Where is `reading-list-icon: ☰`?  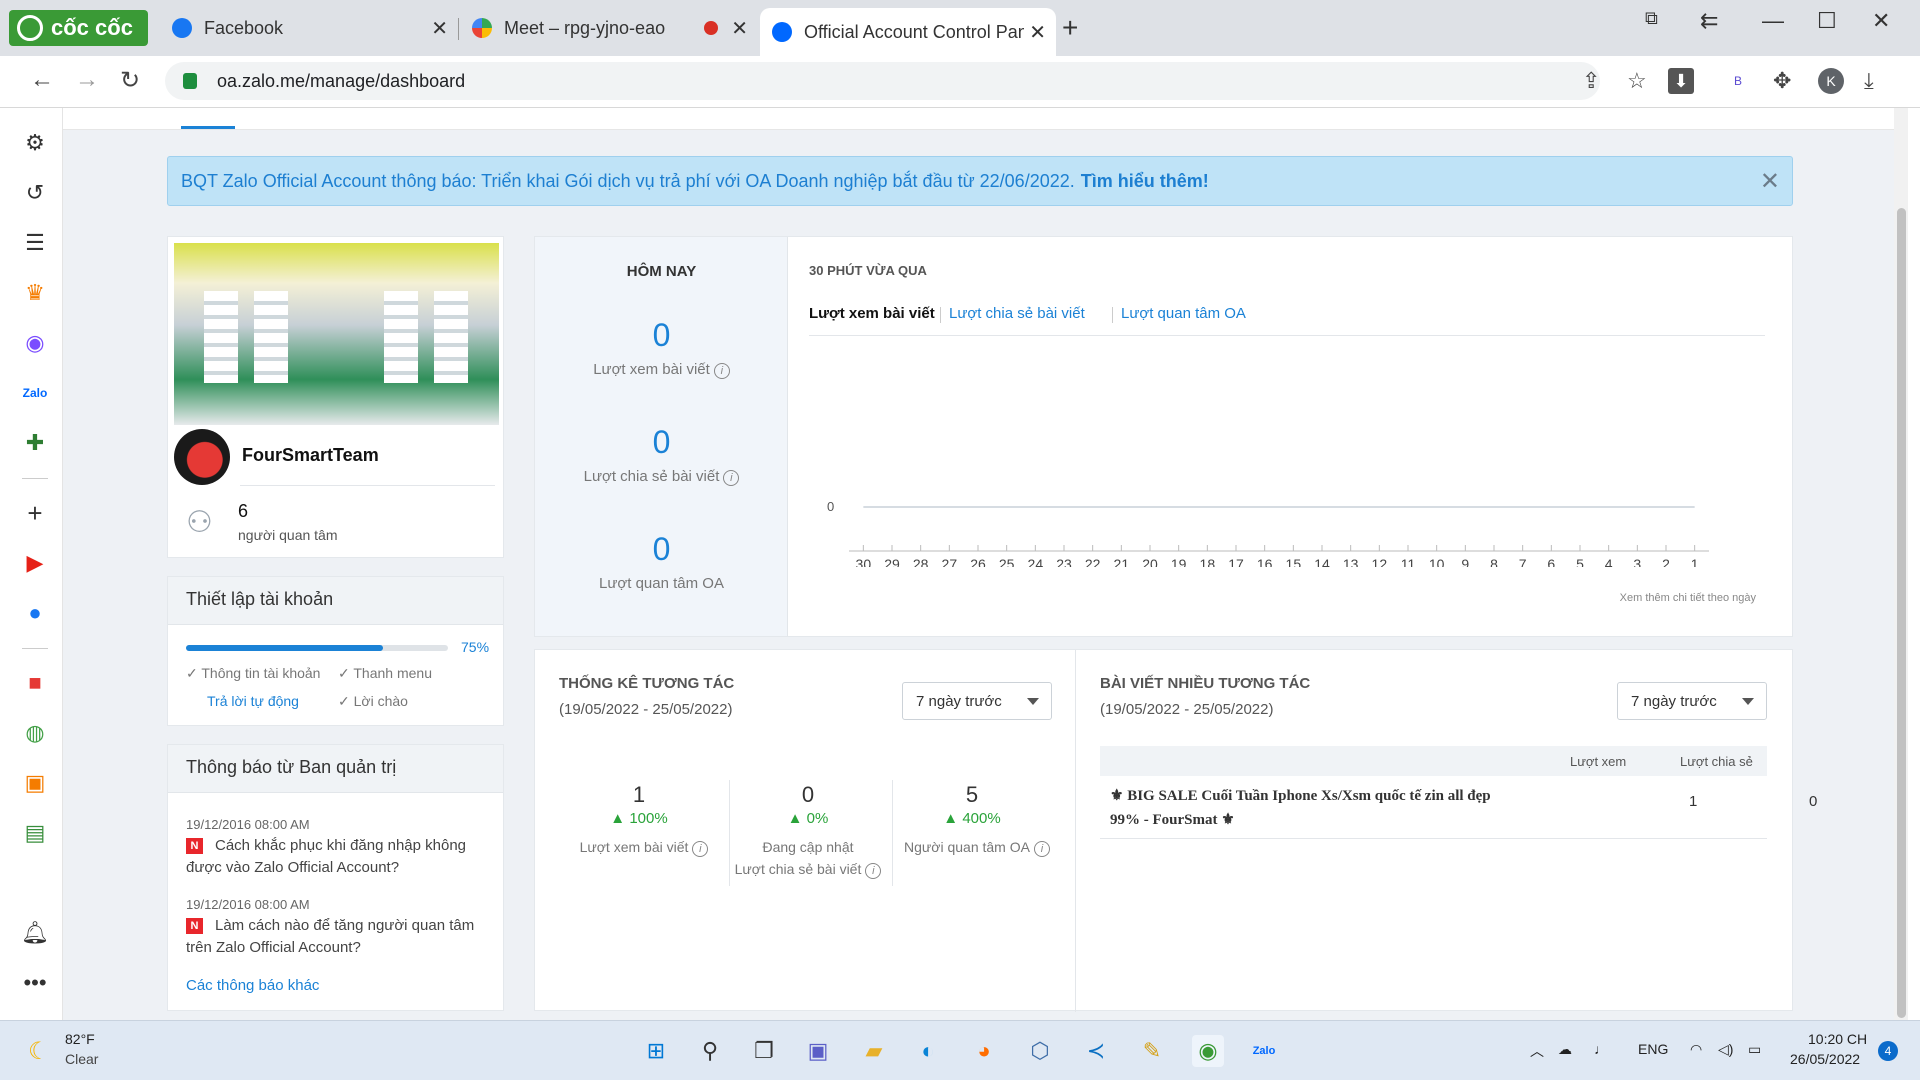 reading-list-icon: ☰ is located at coordinates (35, 243).